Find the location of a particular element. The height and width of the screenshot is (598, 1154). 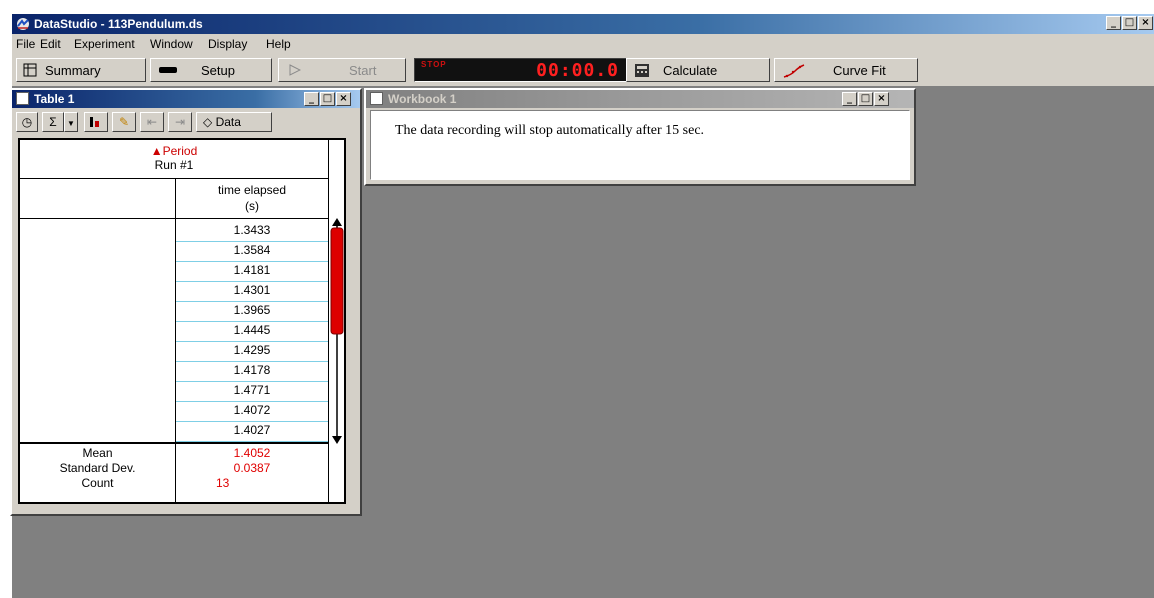

menu-display: Display is located at coordinates (227, 44).